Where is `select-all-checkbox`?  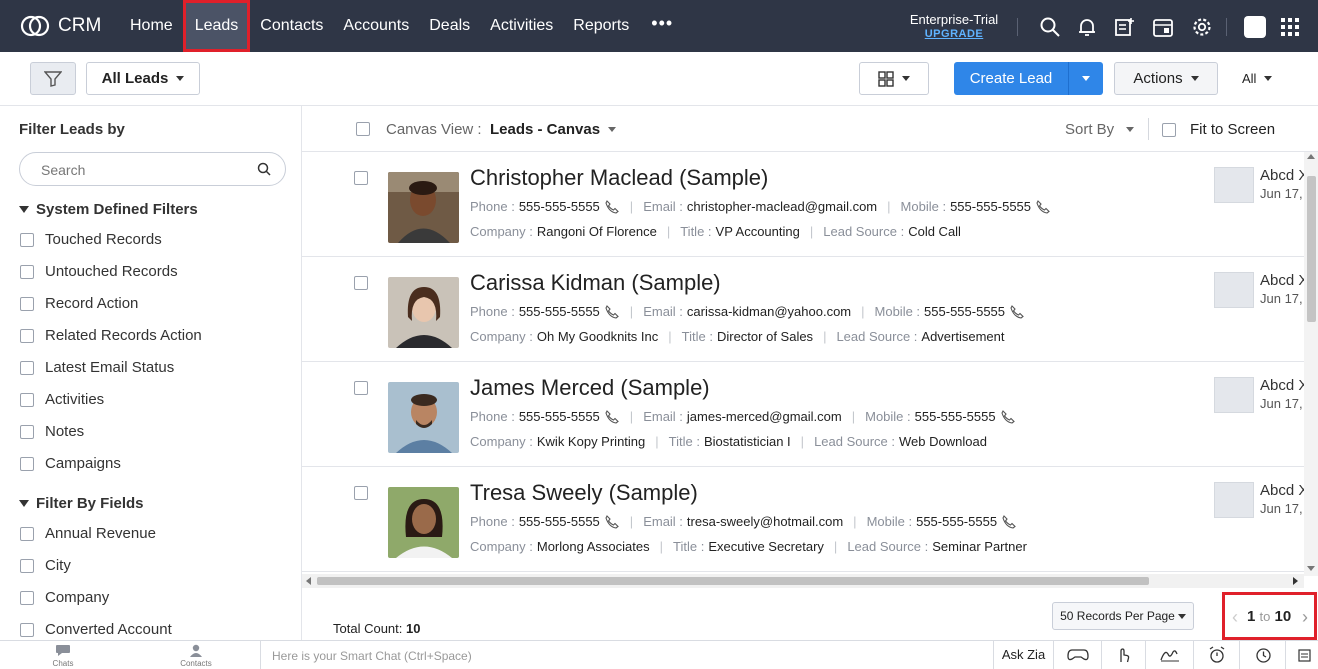
select-all-checkbox is located at coordinates (363, 129).